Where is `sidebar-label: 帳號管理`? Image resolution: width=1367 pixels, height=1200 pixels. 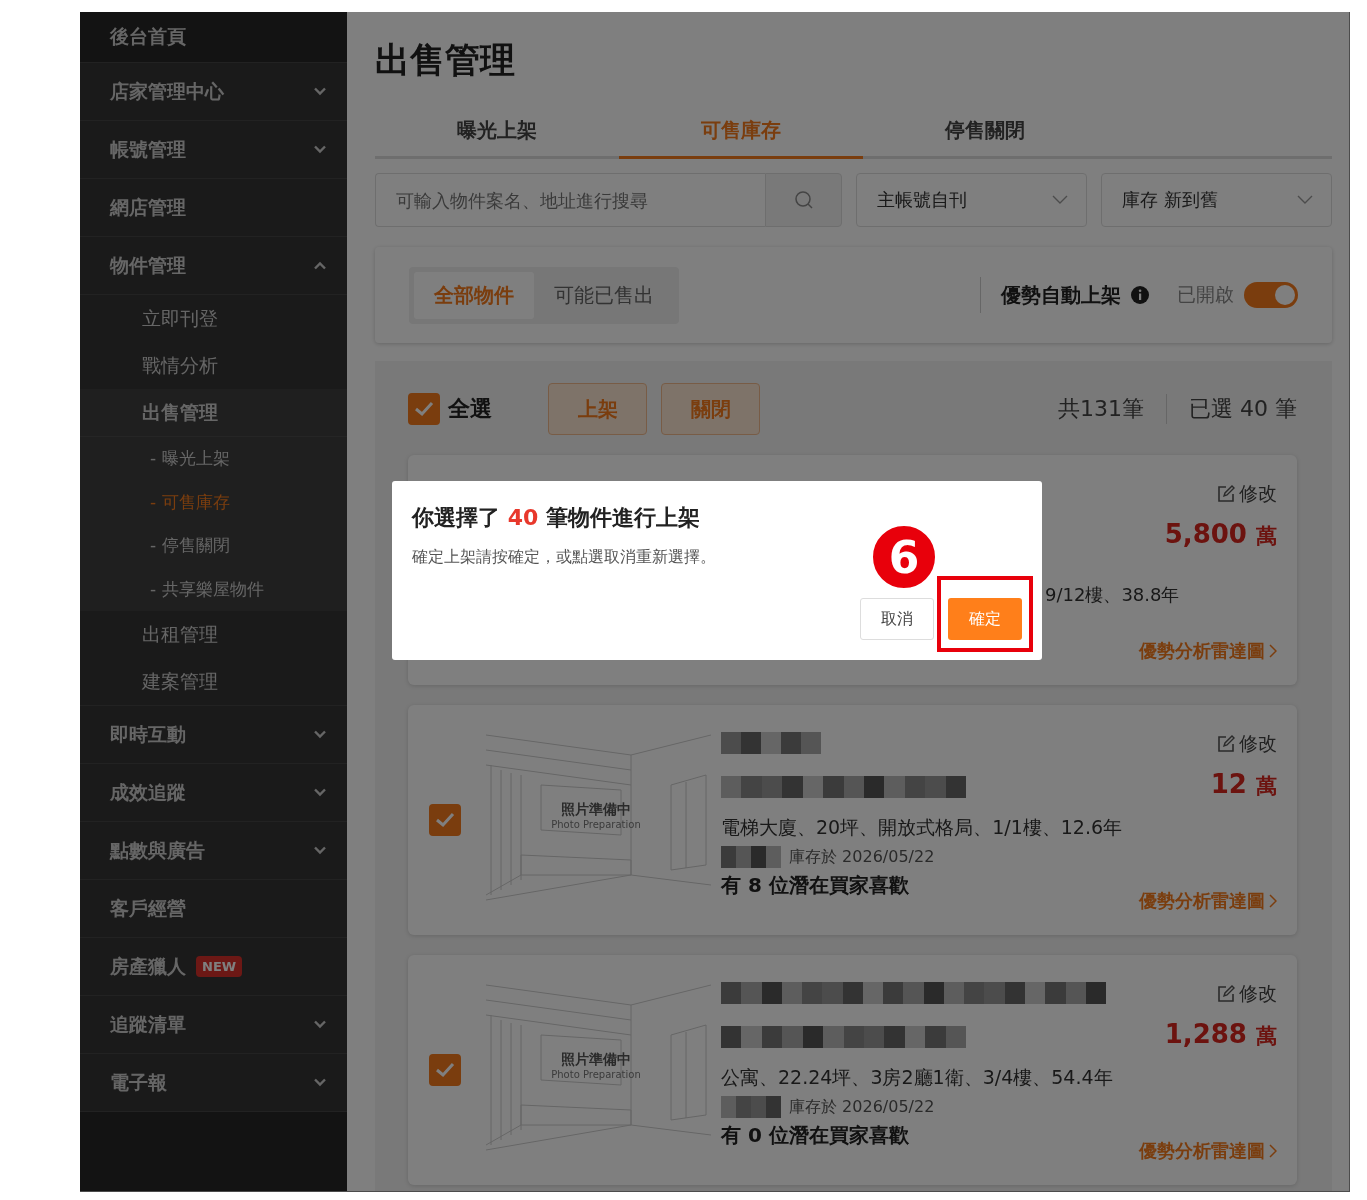 sidebar-label: 帳號管理 is located at coordinates (148, 149).